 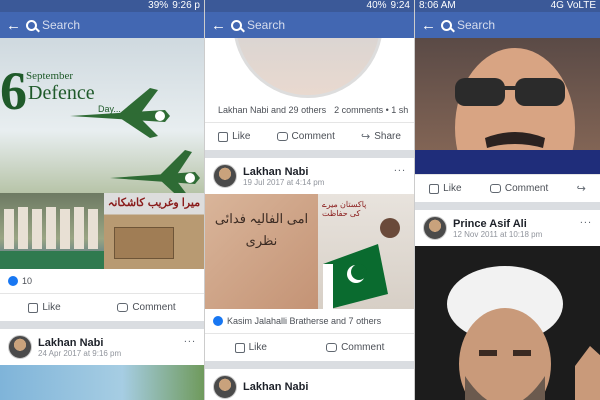 What do you see at coordinates (497, 234) in the screenshot?
I see `post-date: 12 Nov 2011 at 10:18 pm` at bounding box center [497, 234].